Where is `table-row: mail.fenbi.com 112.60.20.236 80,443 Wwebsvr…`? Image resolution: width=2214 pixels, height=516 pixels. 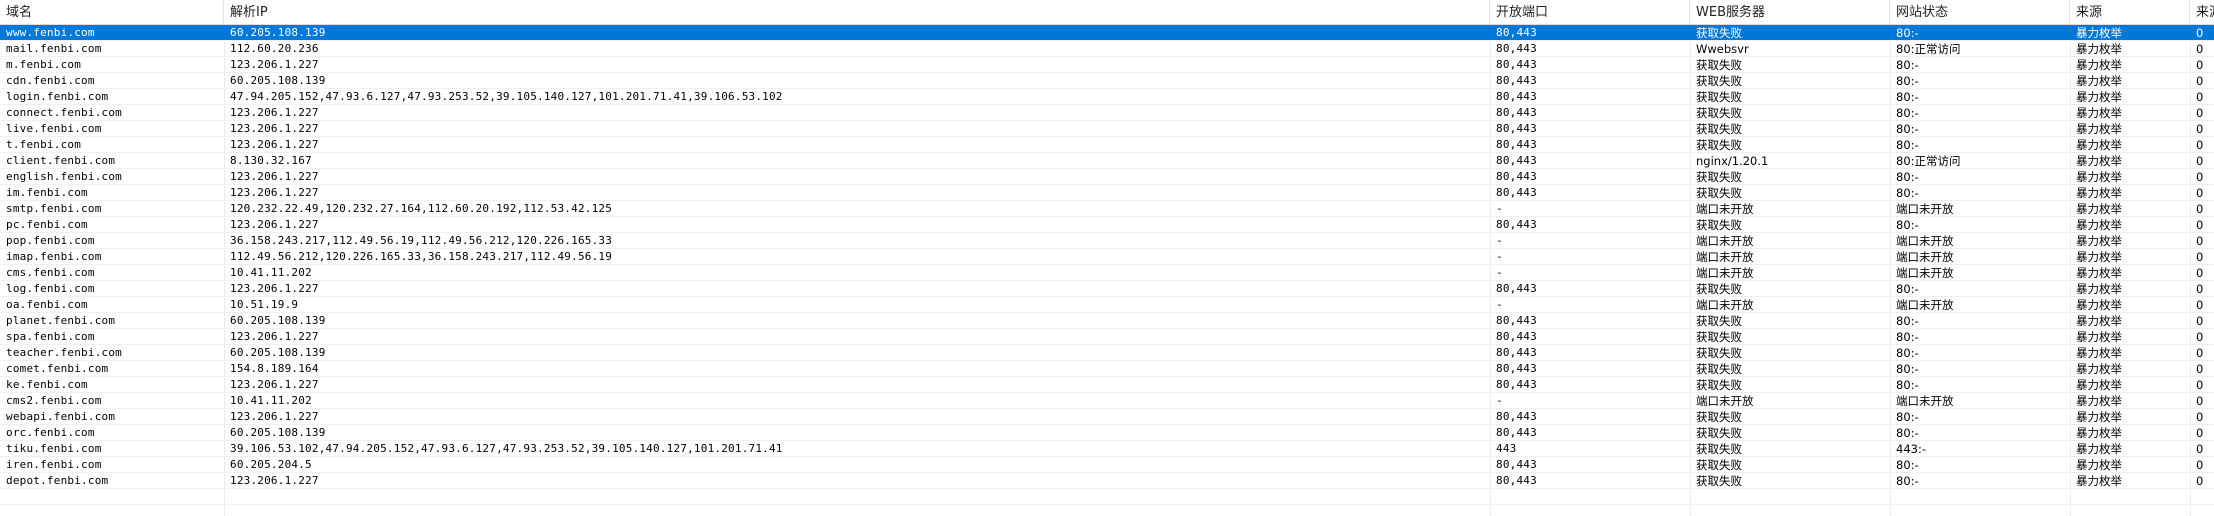 table-row: mail.fenbi.com 112.60.20.236 80,443 Wwebsvr… is located at coordinates (1107, 49).